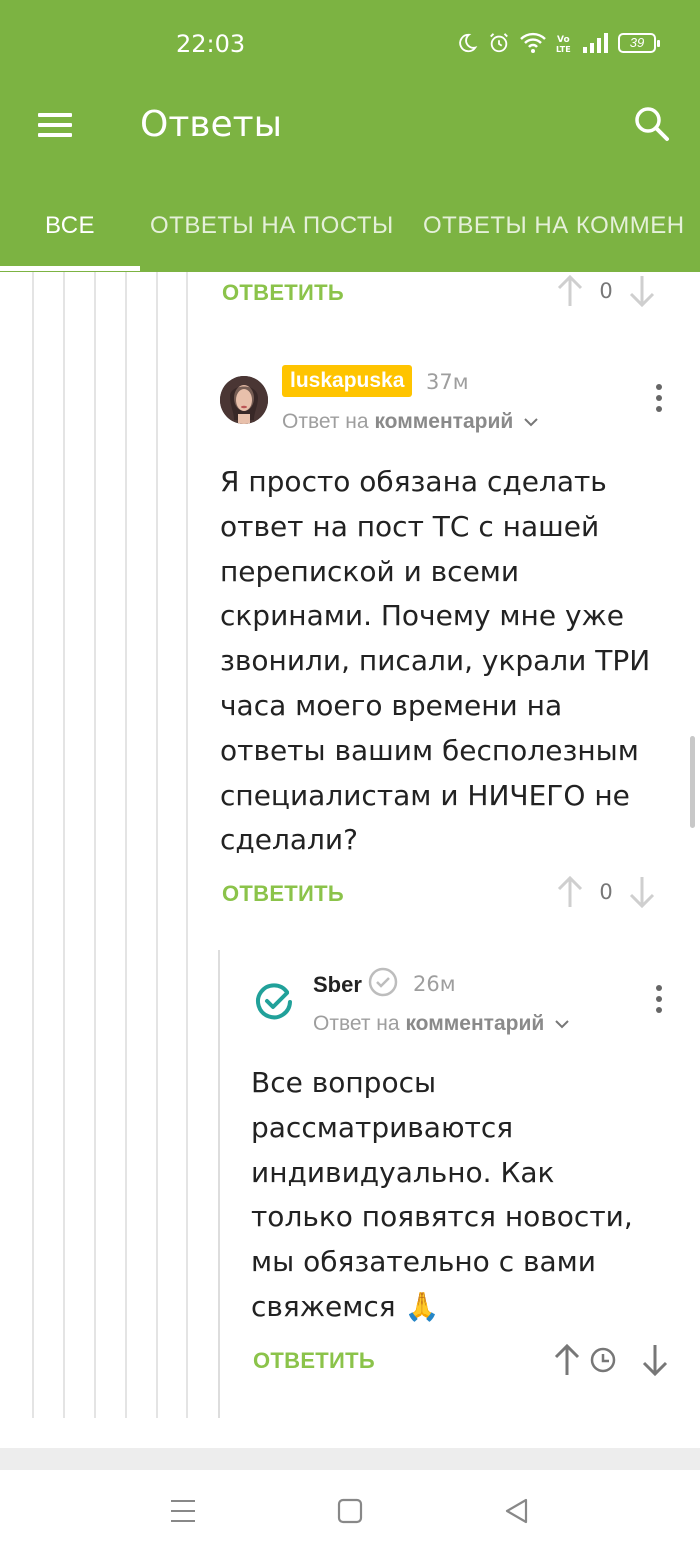 The image size is (700, 1556). What do you see at coordinates (499, 43) in the screenshot?
I see `alarm-icon` at bounding box center [499, 43].